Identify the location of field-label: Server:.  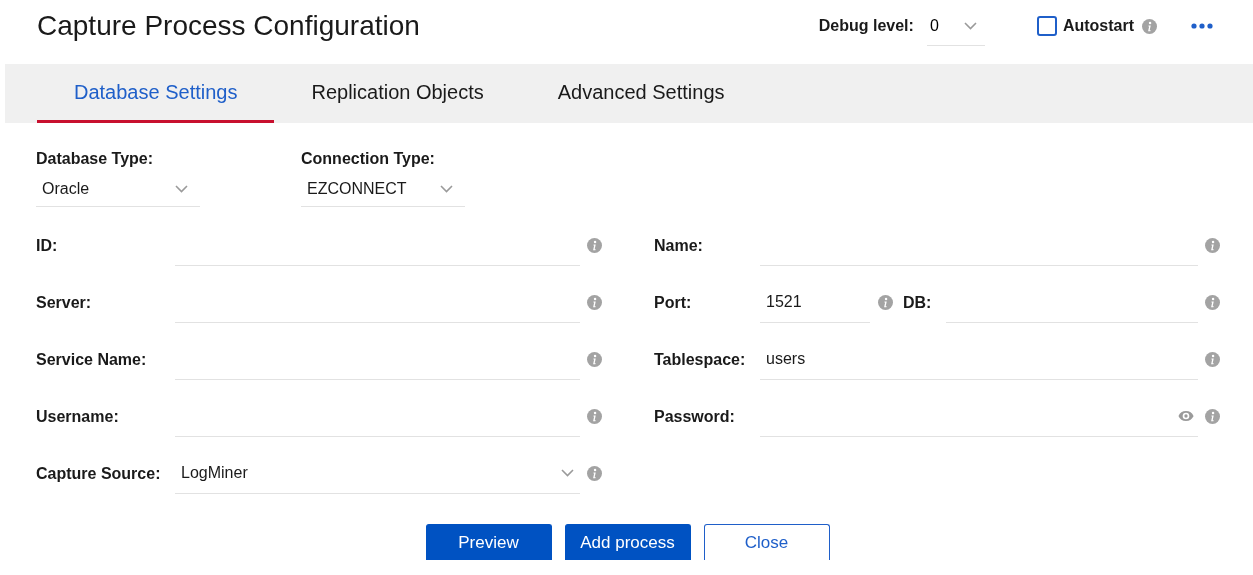
(64, 302).